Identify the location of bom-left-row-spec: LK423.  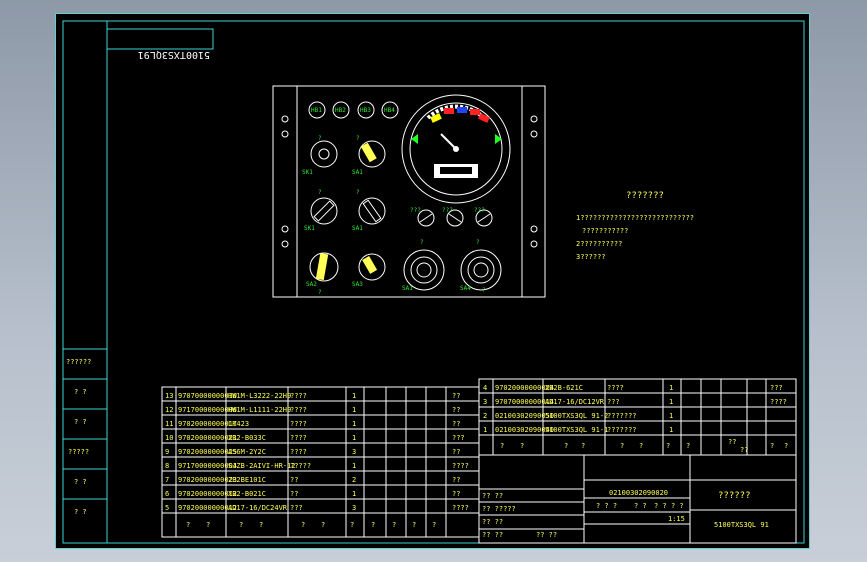
(238, 424).